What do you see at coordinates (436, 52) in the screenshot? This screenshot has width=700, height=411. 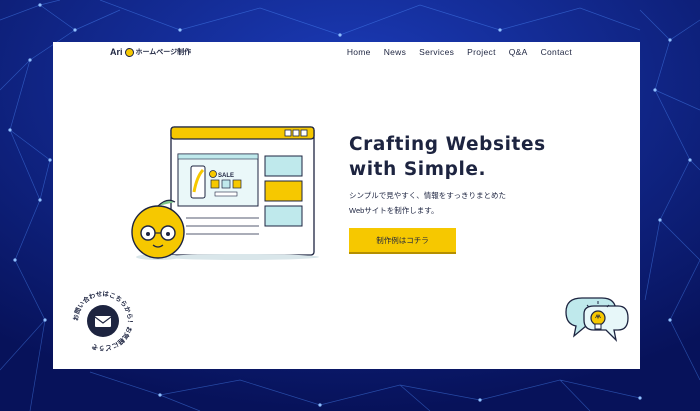 I see `nav-services: Services` at bounding box center [436, 52].